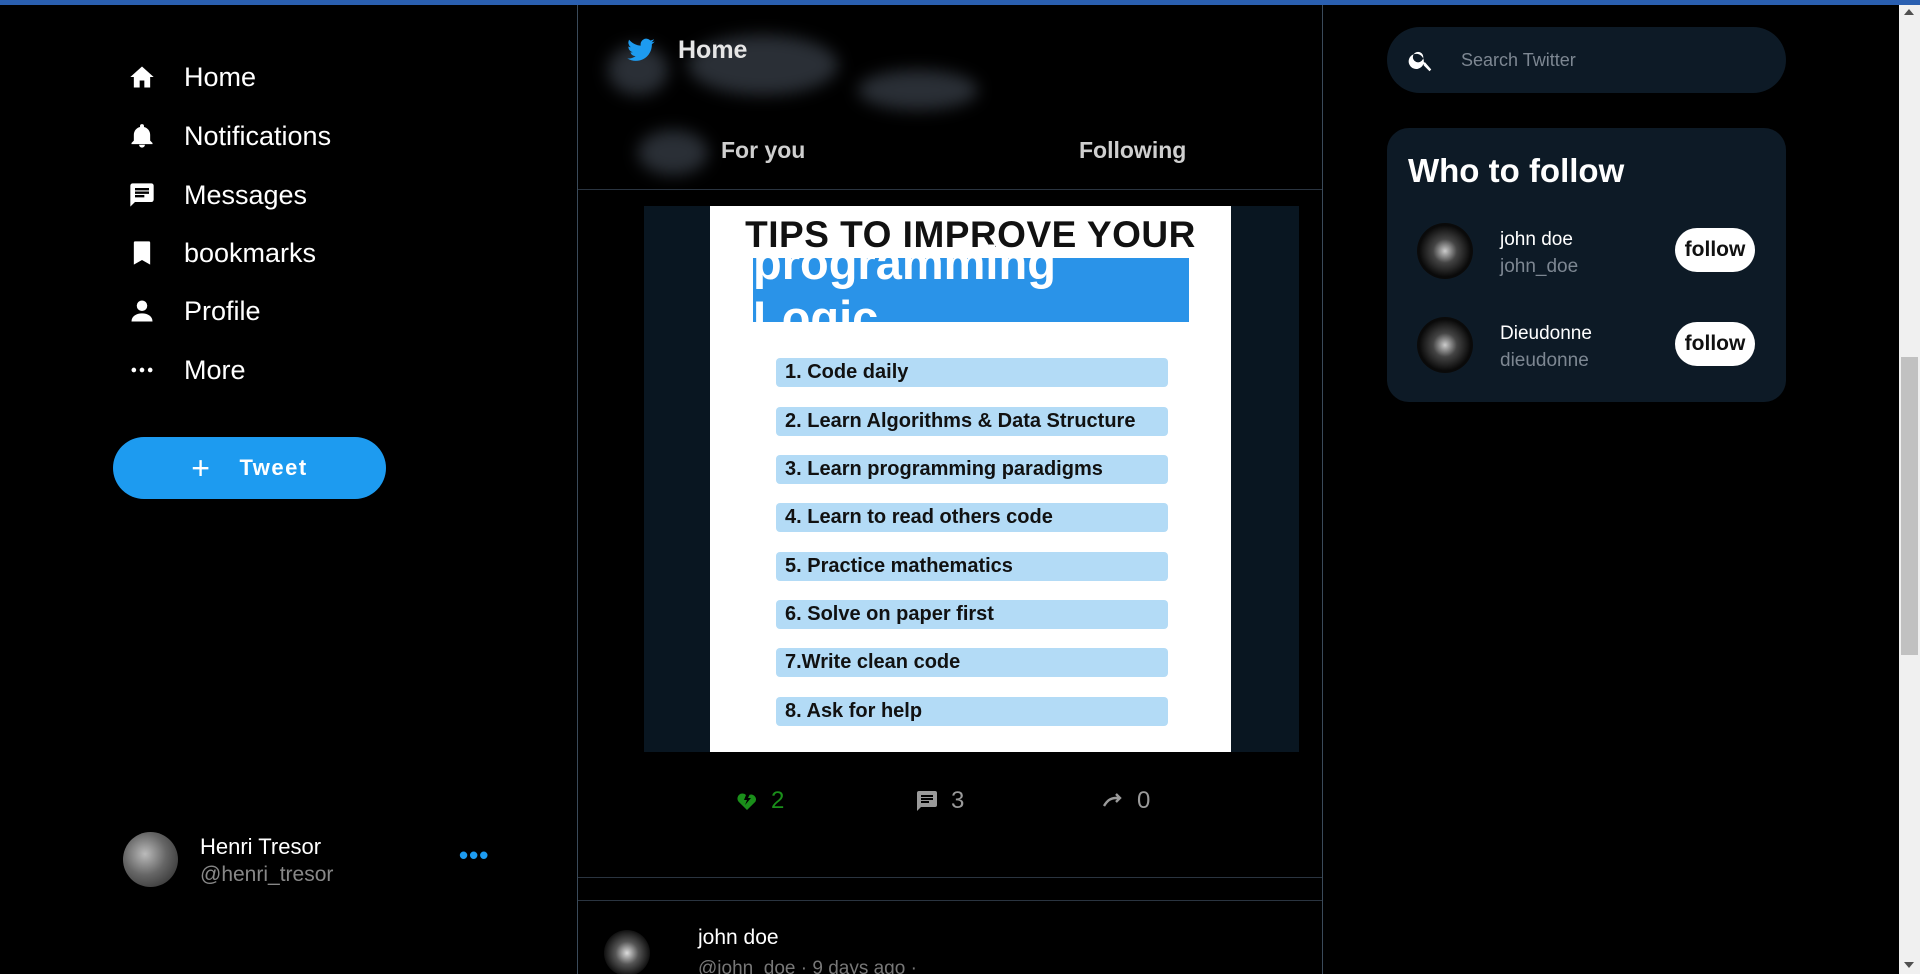 Image resolution: width=1920 pixels, height=974 pixels. I want to click on current-user-card: Henri Tresor @henri_tresor •••, so click(313, 862).